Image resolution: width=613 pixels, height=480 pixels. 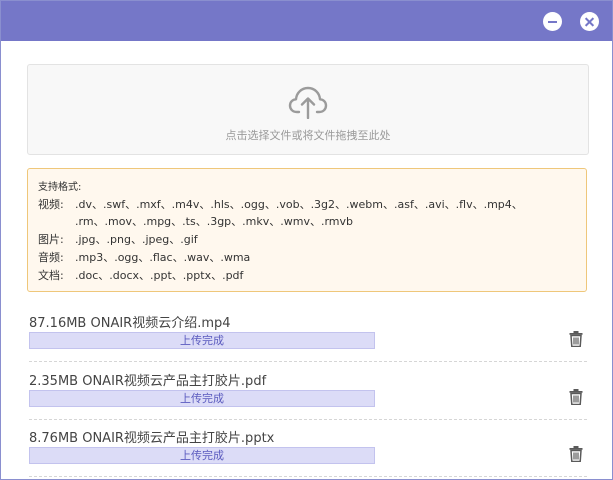 I want to click on file-name: 87.16MB ONAIR视频云介绍.mp4, so click(x=130, y=323).